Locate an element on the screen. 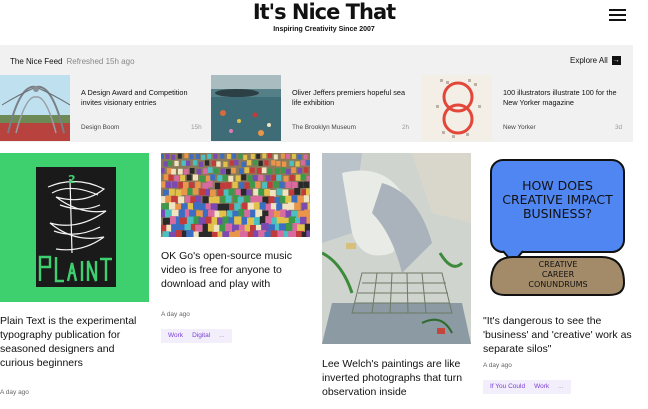 This screenshot has height=409, width=648. poster-headline: HOW DOES CREATIVE IMPACT BUSINESS? is located at coordinates (557, 199).